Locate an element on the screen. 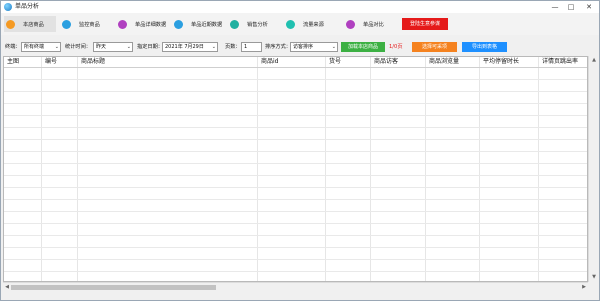 Image resolution: width=600 pixels, height=301 pixels. scroll-up-icon: ▲ is located at coordinates (594, 60).